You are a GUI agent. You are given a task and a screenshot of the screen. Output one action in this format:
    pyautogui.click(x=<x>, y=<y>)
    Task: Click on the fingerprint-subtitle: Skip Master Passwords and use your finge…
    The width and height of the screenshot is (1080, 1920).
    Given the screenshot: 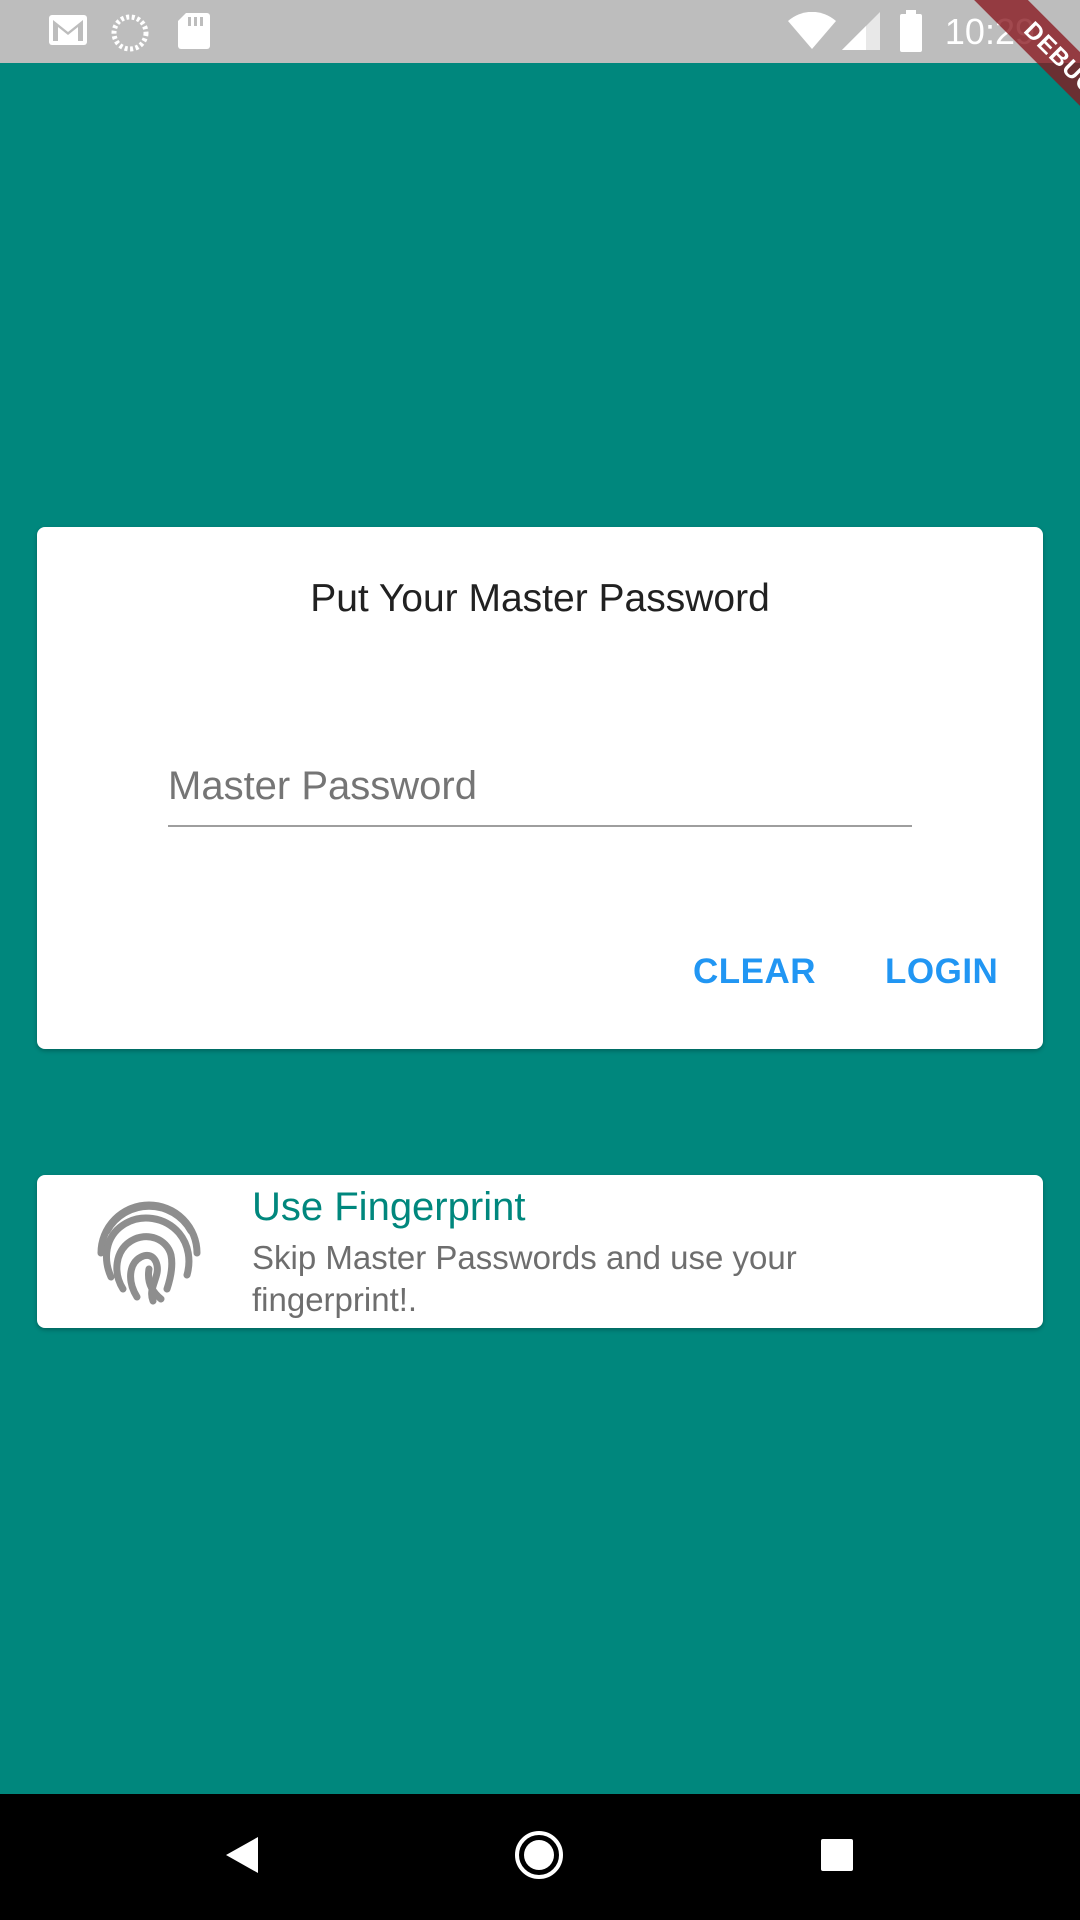 What is the action you would take?
    pyautogui.click(x=524, y=1278)
    